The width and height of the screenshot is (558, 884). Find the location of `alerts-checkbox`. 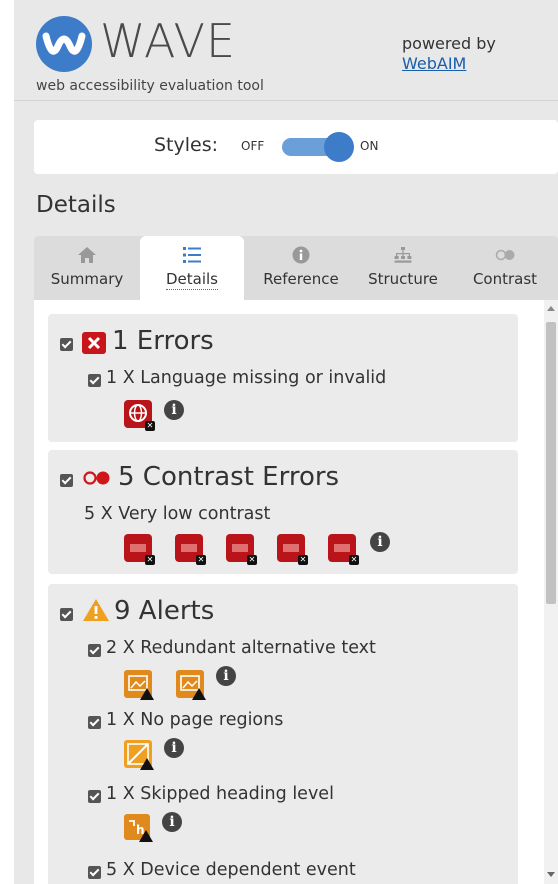

alerts-checkbox is located at coordinates (66, 614).